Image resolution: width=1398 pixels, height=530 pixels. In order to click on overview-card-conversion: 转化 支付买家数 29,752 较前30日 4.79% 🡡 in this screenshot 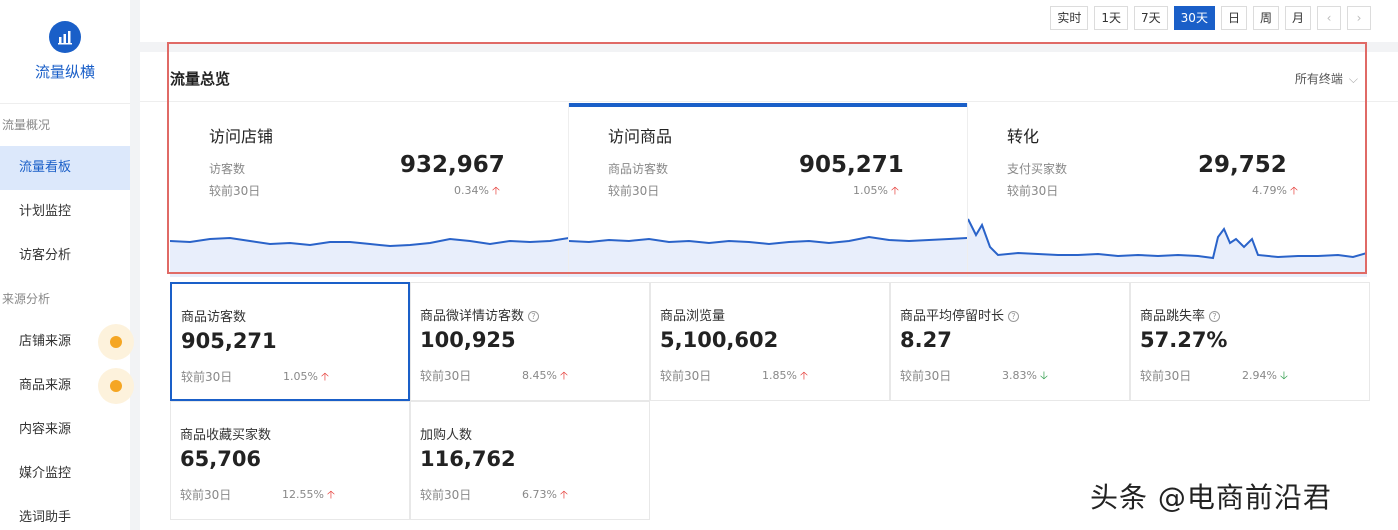, I will do `click(1167, 190)`.